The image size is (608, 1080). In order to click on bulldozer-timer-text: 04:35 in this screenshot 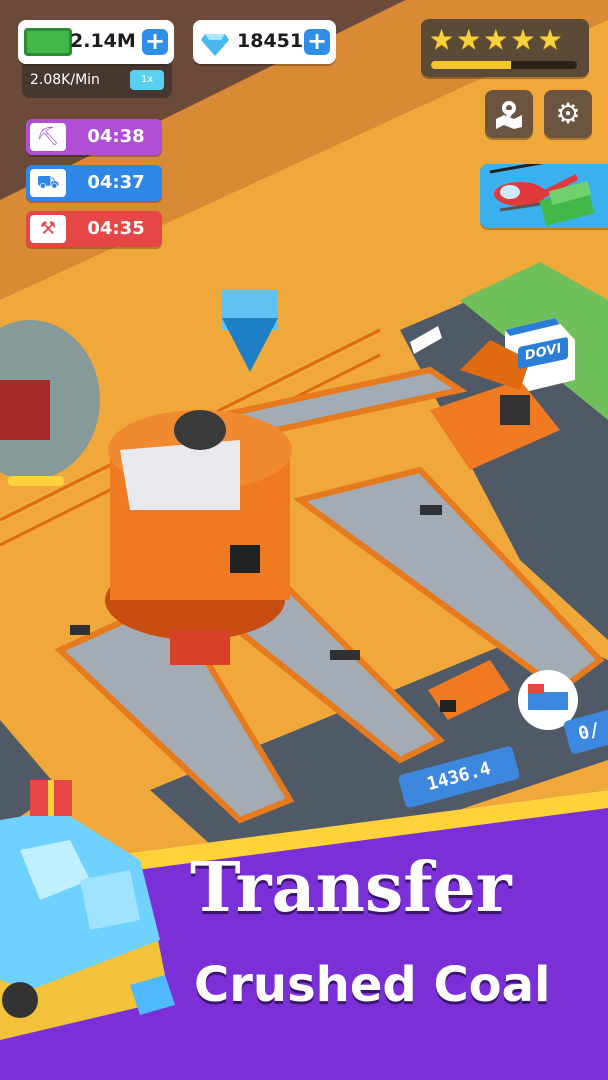, I will do `click(116, 228)`.